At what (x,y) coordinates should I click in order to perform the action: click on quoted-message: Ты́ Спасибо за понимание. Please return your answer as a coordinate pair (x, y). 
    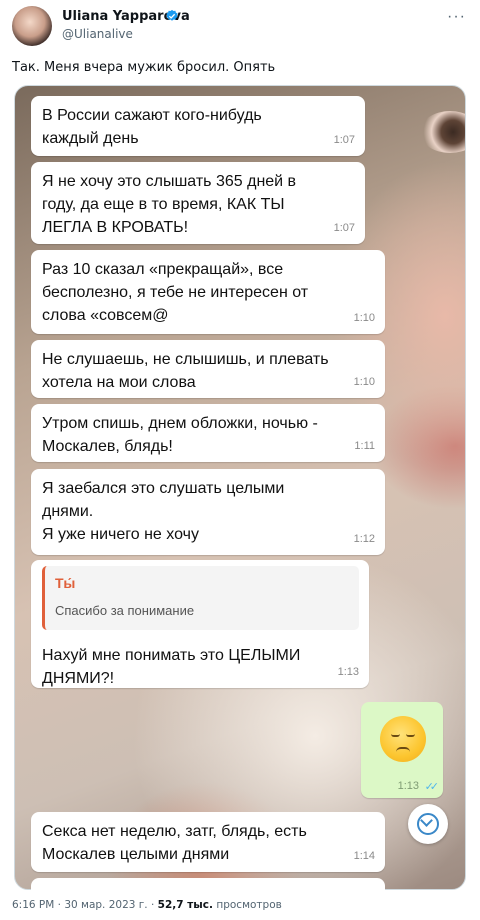
    Looking at the image, I should click on (200, 598).